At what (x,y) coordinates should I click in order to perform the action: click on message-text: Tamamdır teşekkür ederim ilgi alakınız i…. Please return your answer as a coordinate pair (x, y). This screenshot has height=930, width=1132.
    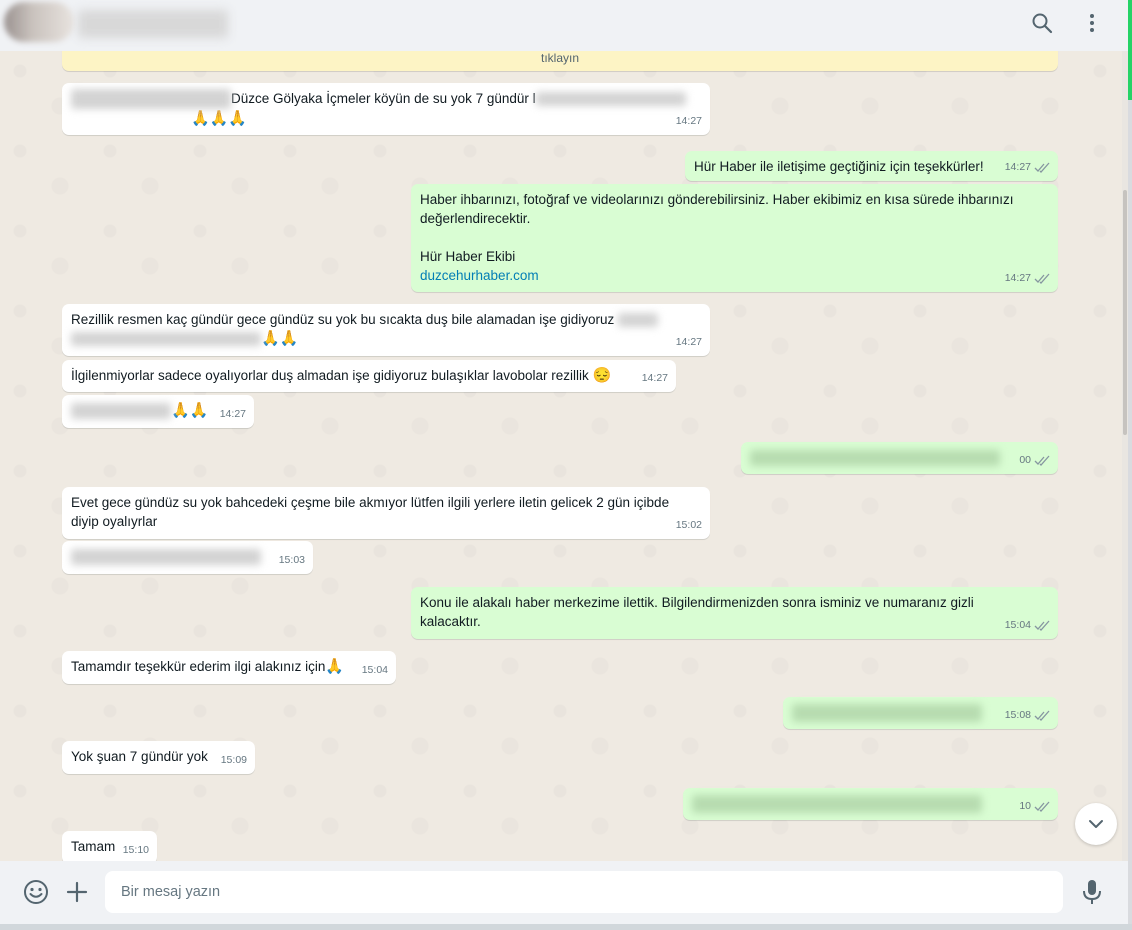
    Looking at the image, I should click on (198, 666).